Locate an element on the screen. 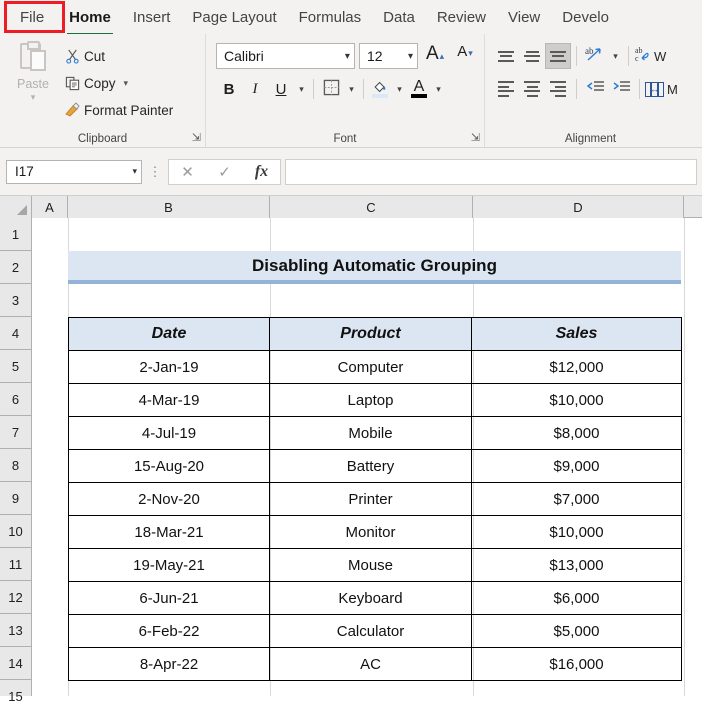 The image size is (702, 712). formula-input is located at coordinates (491, 171).